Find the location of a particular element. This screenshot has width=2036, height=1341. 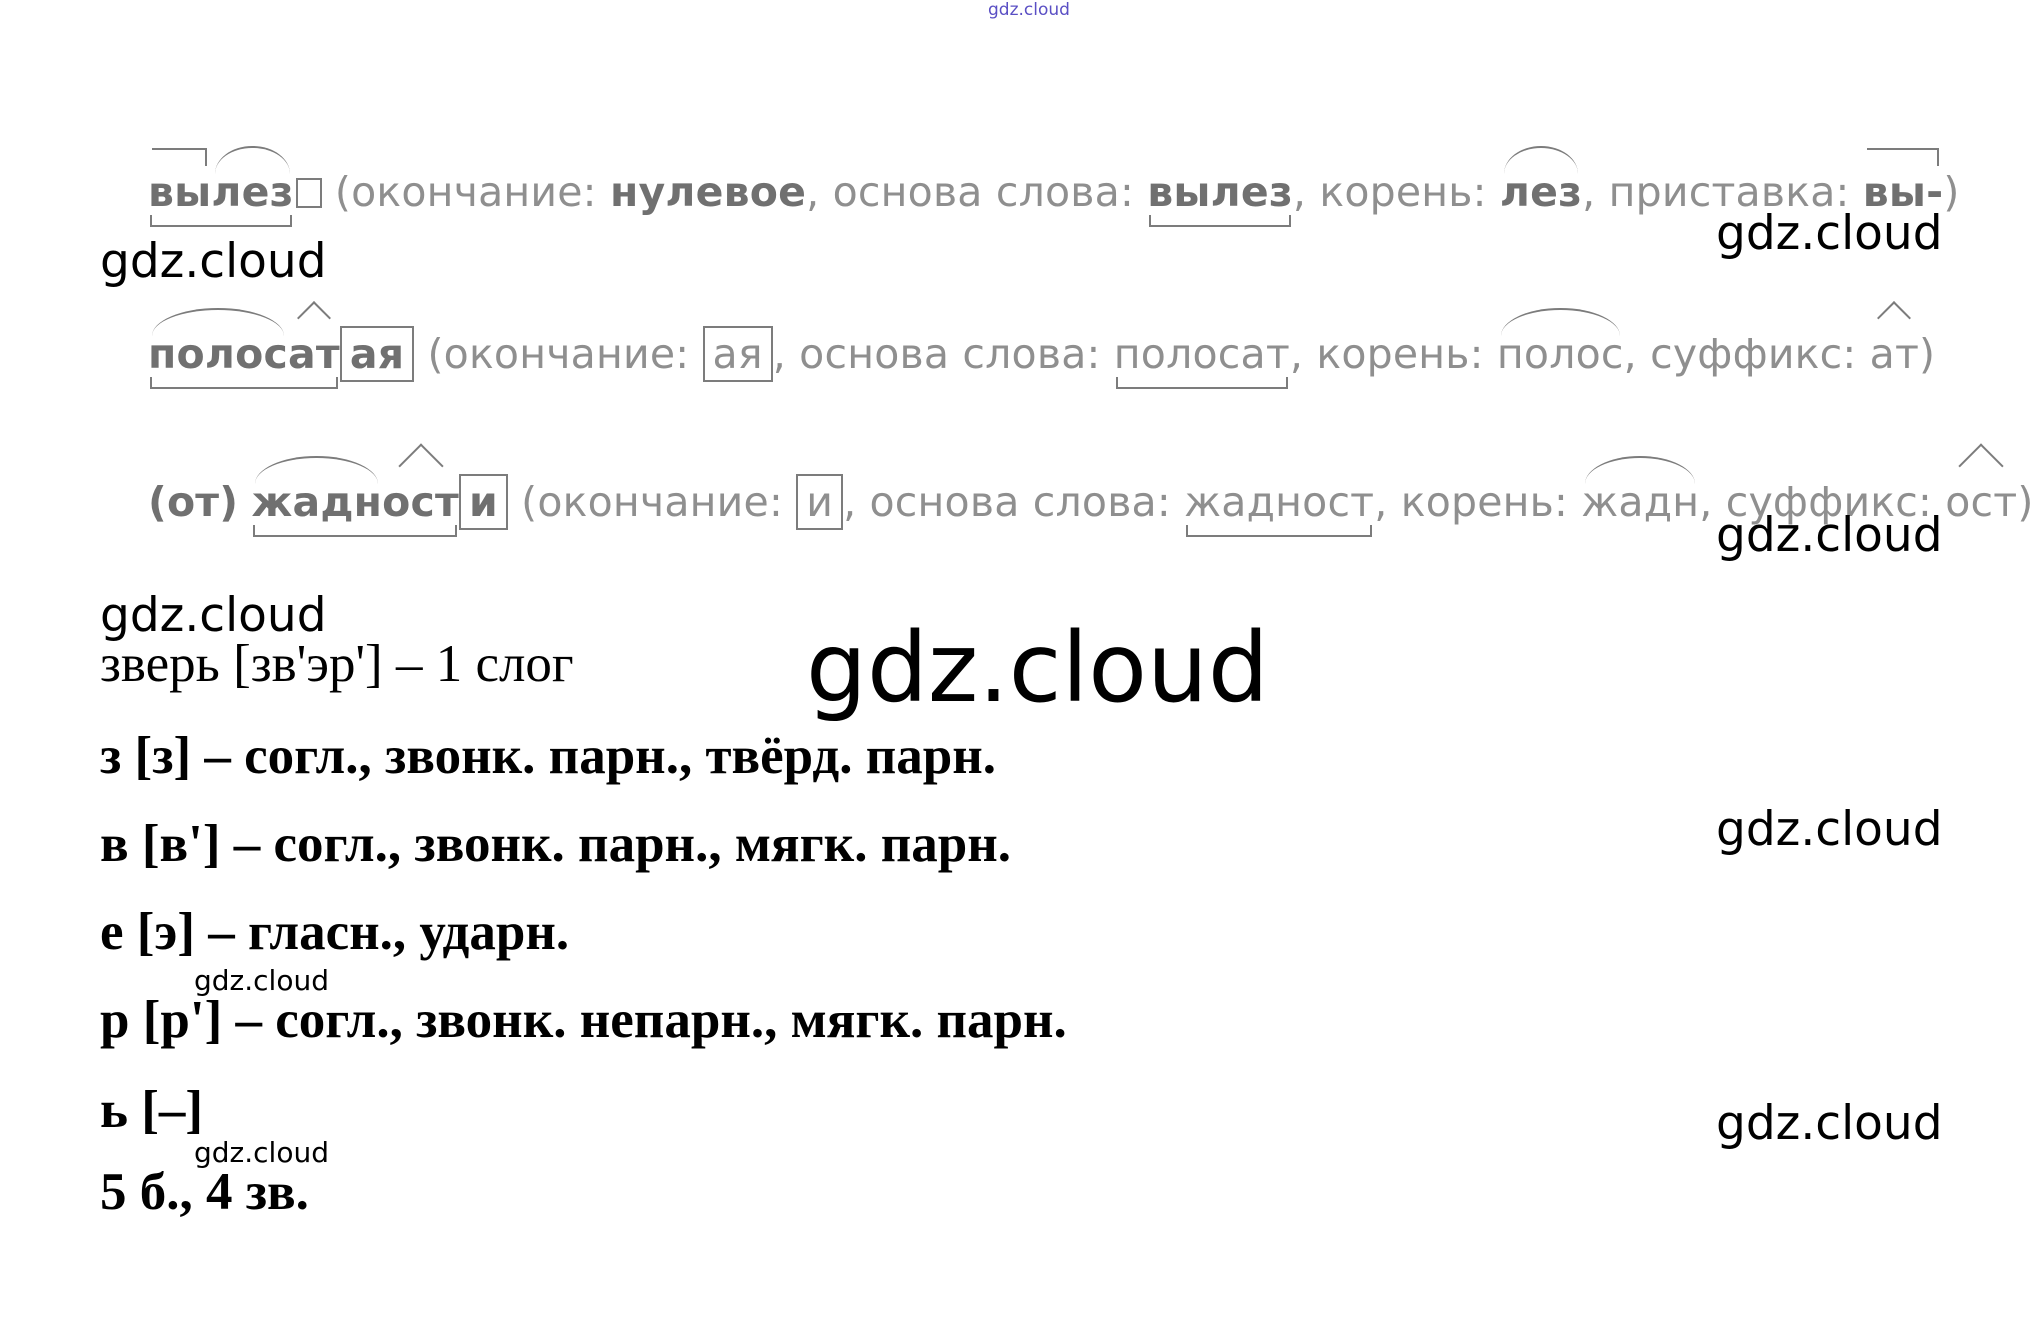

phonetic-line: е [э] – гласн., ударн. is located at coordinates (335, 932).